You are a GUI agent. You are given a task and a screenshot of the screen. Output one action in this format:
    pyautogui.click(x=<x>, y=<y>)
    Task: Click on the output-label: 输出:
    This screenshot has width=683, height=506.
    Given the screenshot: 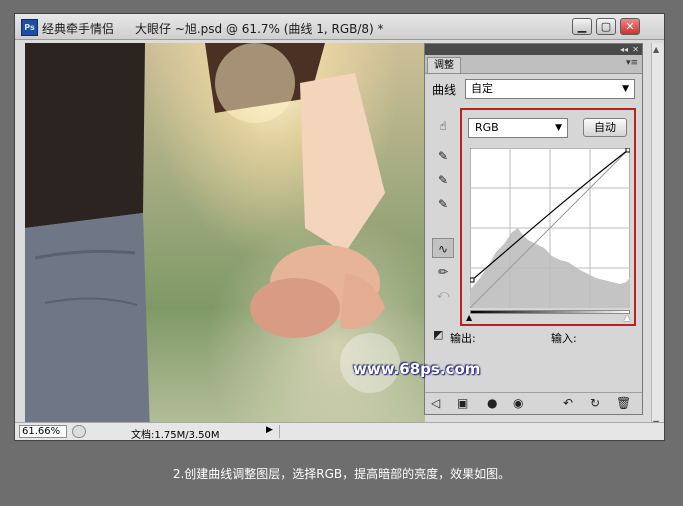 What is the action you would take?
    pyautogui.click(x=463, y=338)
    